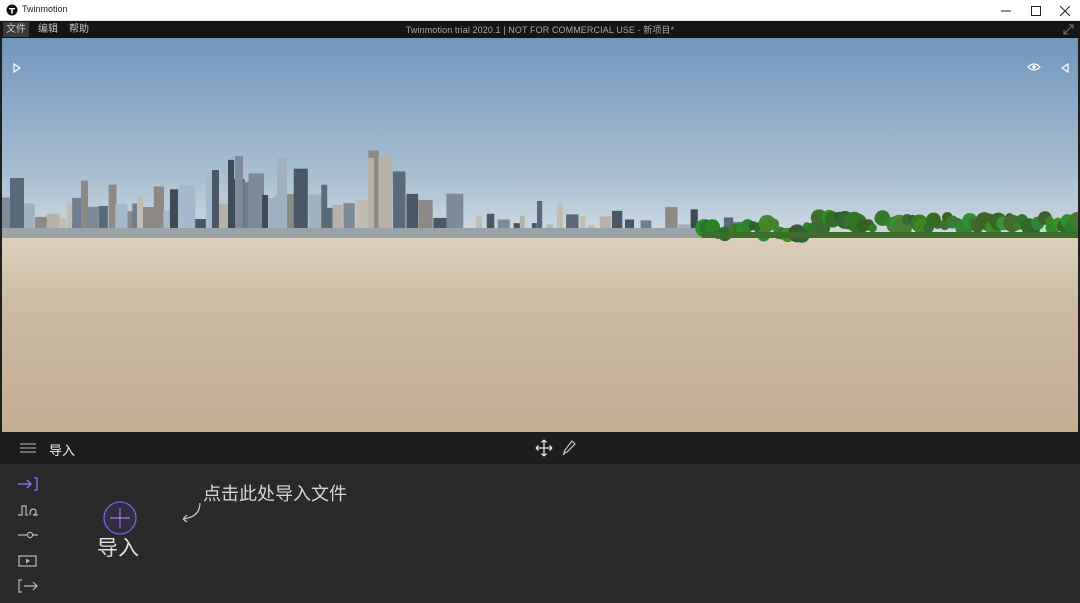 The width and height of the screenshot is (1080, 603). What do you see at coordinates (28, 510) in the screenshot?
I see `waveform-icon` at bounding box center [28, 510].